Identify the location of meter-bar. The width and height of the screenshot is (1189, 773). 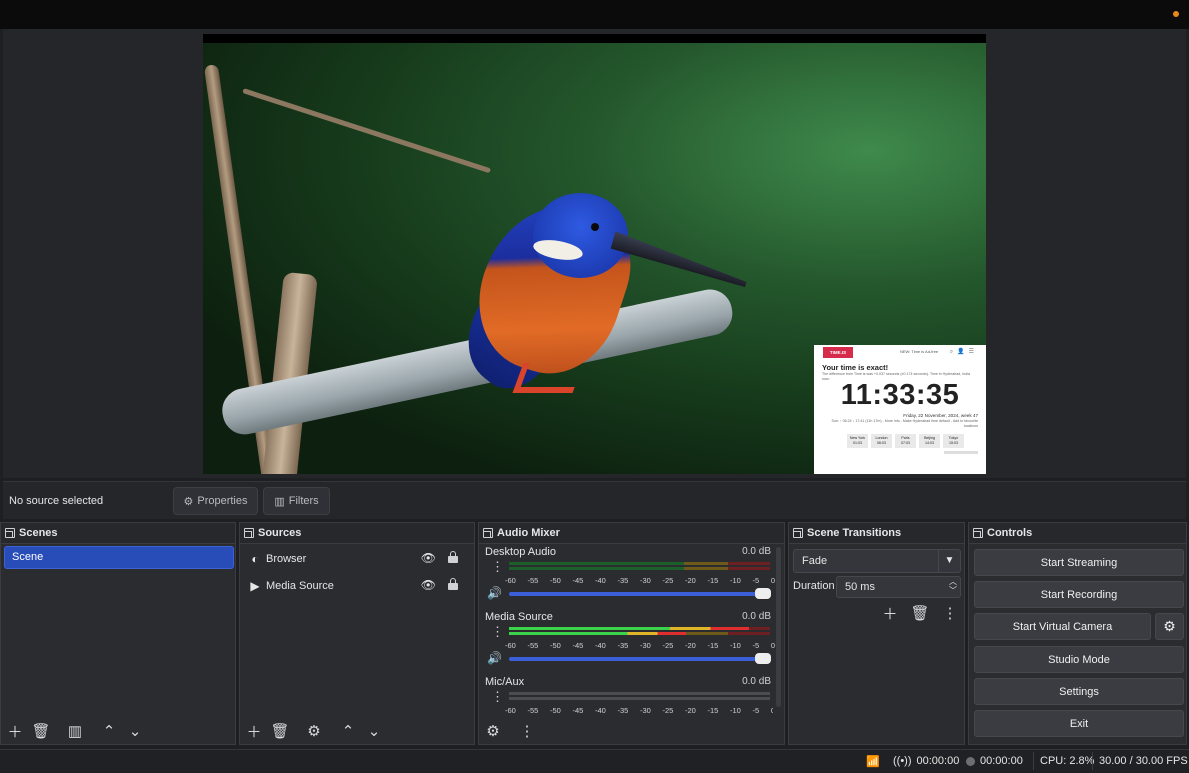
(639, 693).